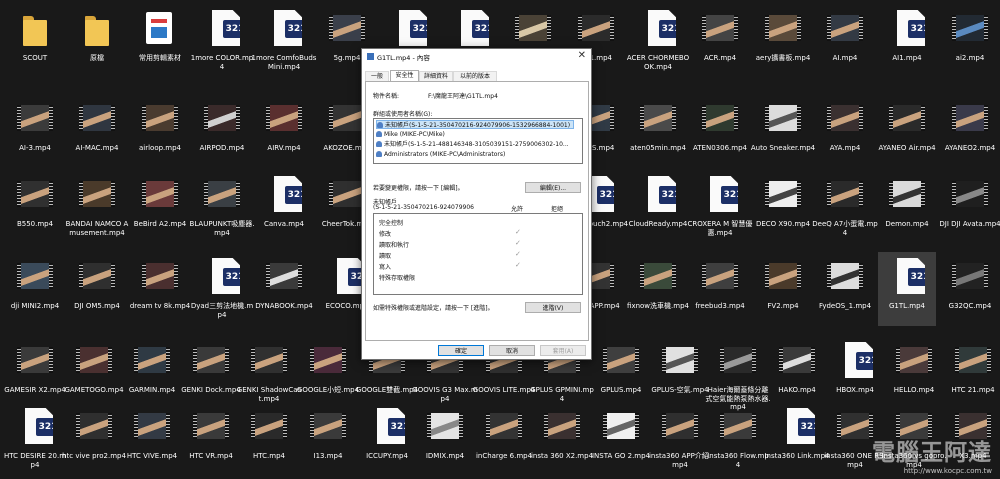 The height and width of the screenshot is (479, 1000). What do you see at coordinates (738, 439) in the screenshot?
I see `file-tile: Insta360 Flow.mp4` at bounding box center [738, 439].